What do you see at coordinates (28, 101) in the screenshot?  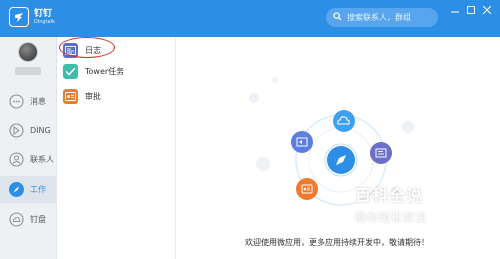 I see `nav-item-messages: 消息` at bounding box center [28, 101].